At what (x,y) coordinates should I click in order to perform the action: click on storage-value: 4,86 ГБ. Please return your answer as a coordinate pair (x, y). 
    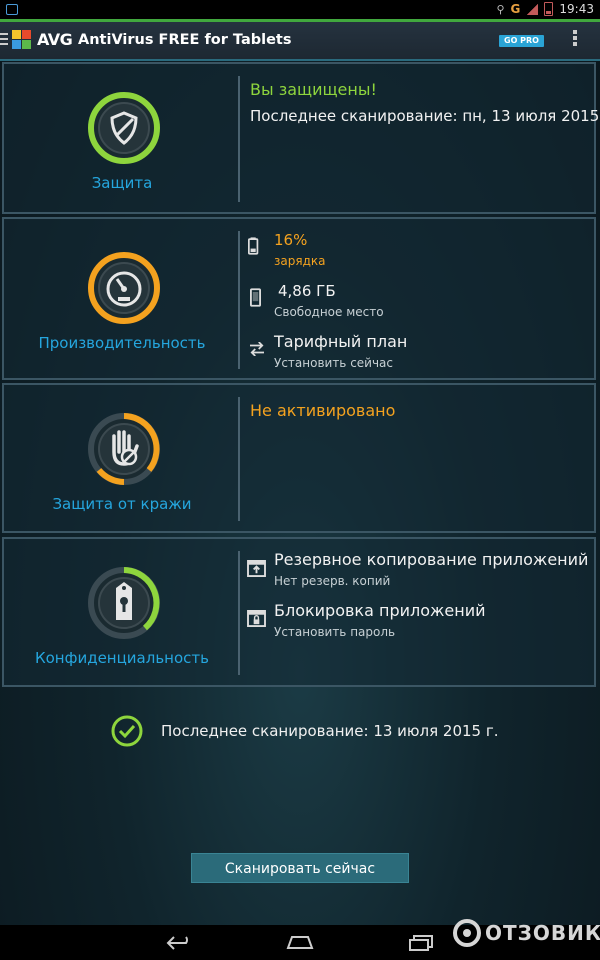
    Looking at the image, I should click on (307, 291).